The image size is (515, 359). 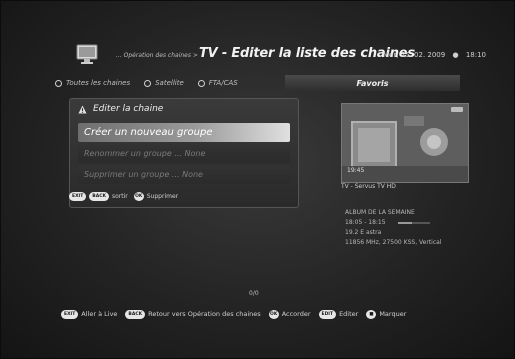 What do you see at coordinates (184, 132) in the screenshot?
I see `menu-item-create-group: Créer un nouveau groupe` at bounding box center [184, 132].